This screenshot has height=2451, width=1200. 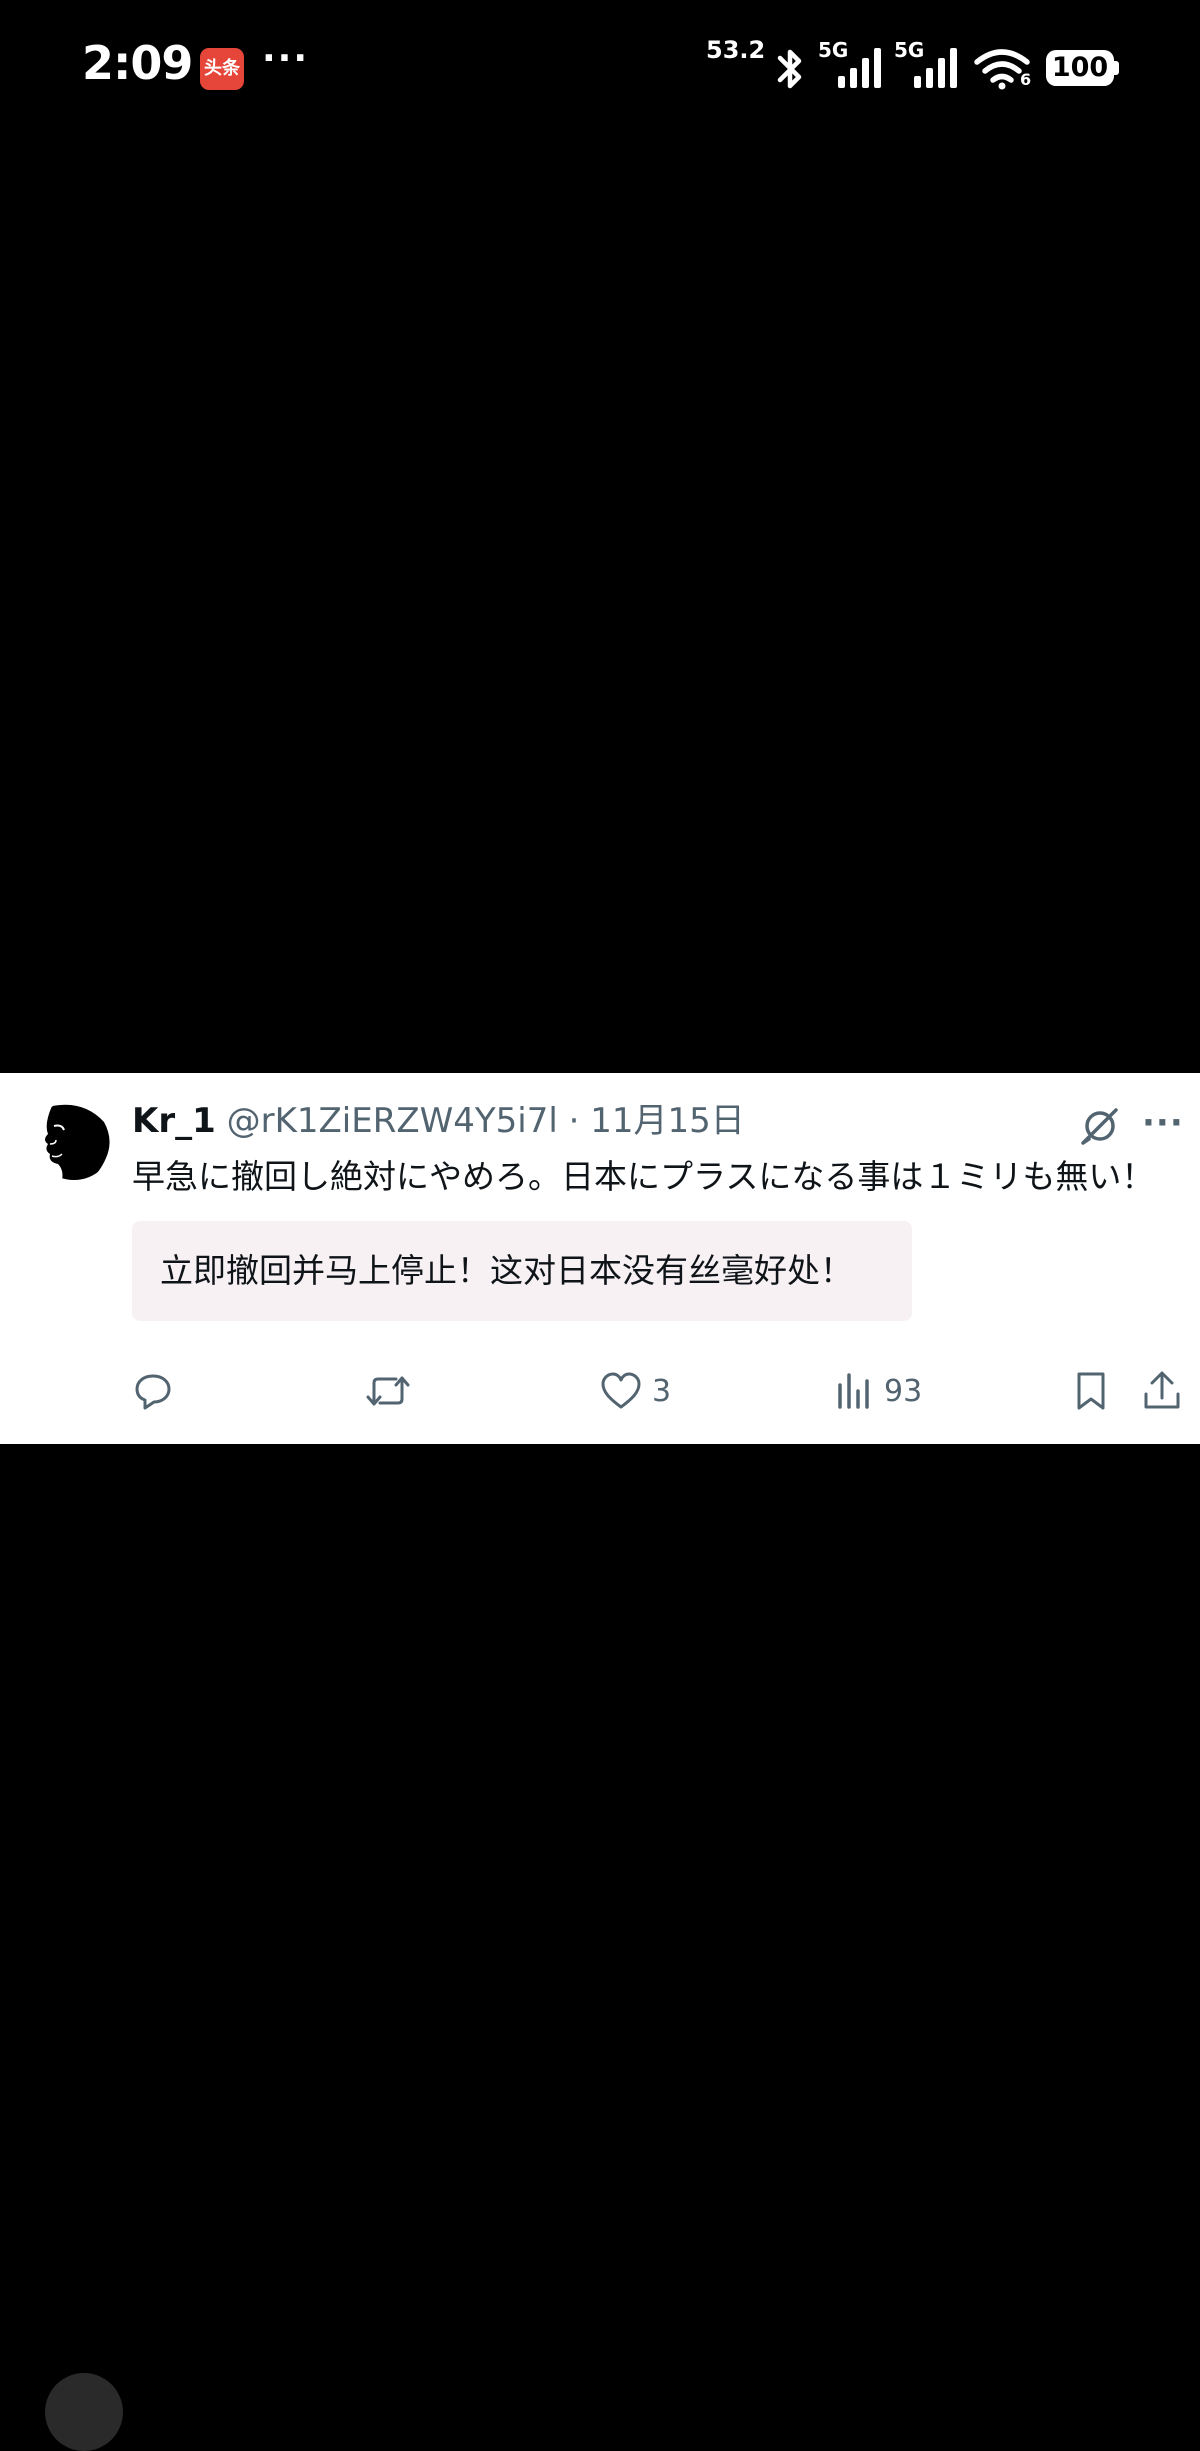 I want to click on views-count: 93, so click(x=903, y=1391).